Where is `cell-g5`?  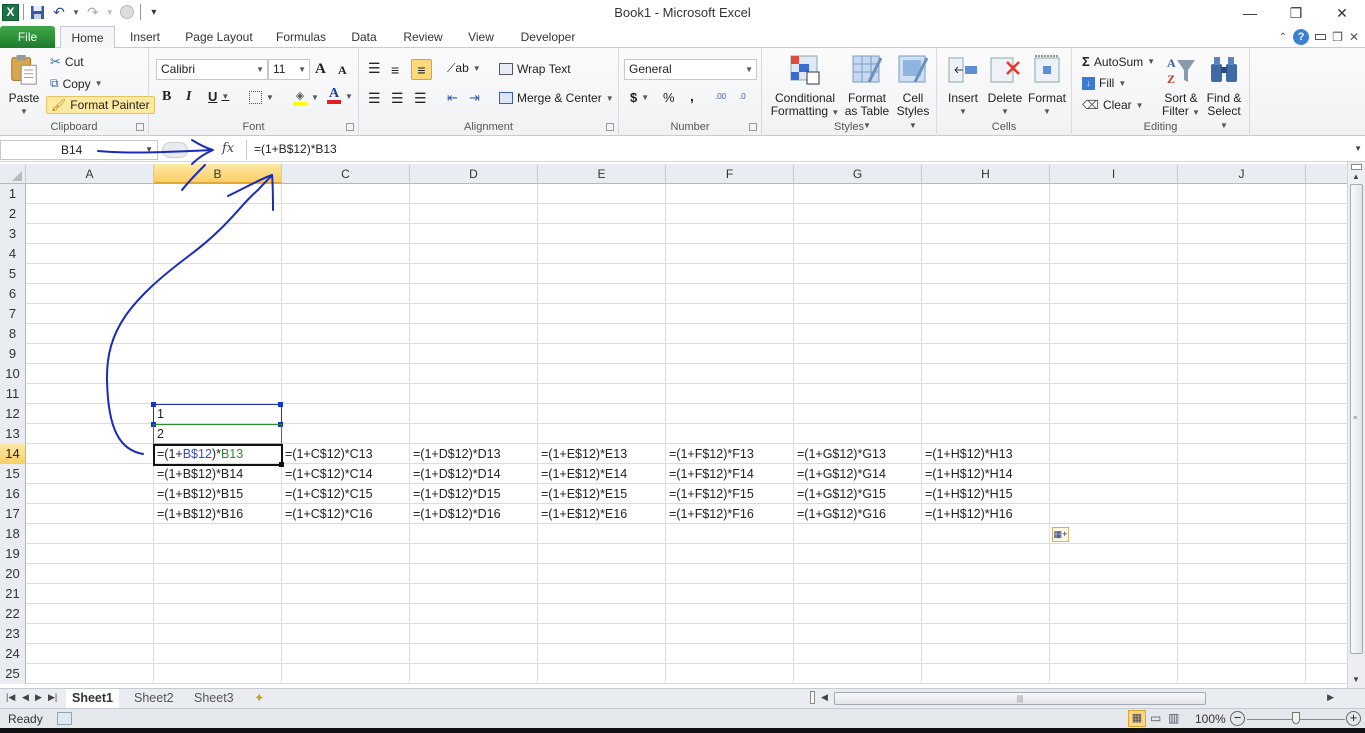 cell-g5 is located at coordinates (858, 274).